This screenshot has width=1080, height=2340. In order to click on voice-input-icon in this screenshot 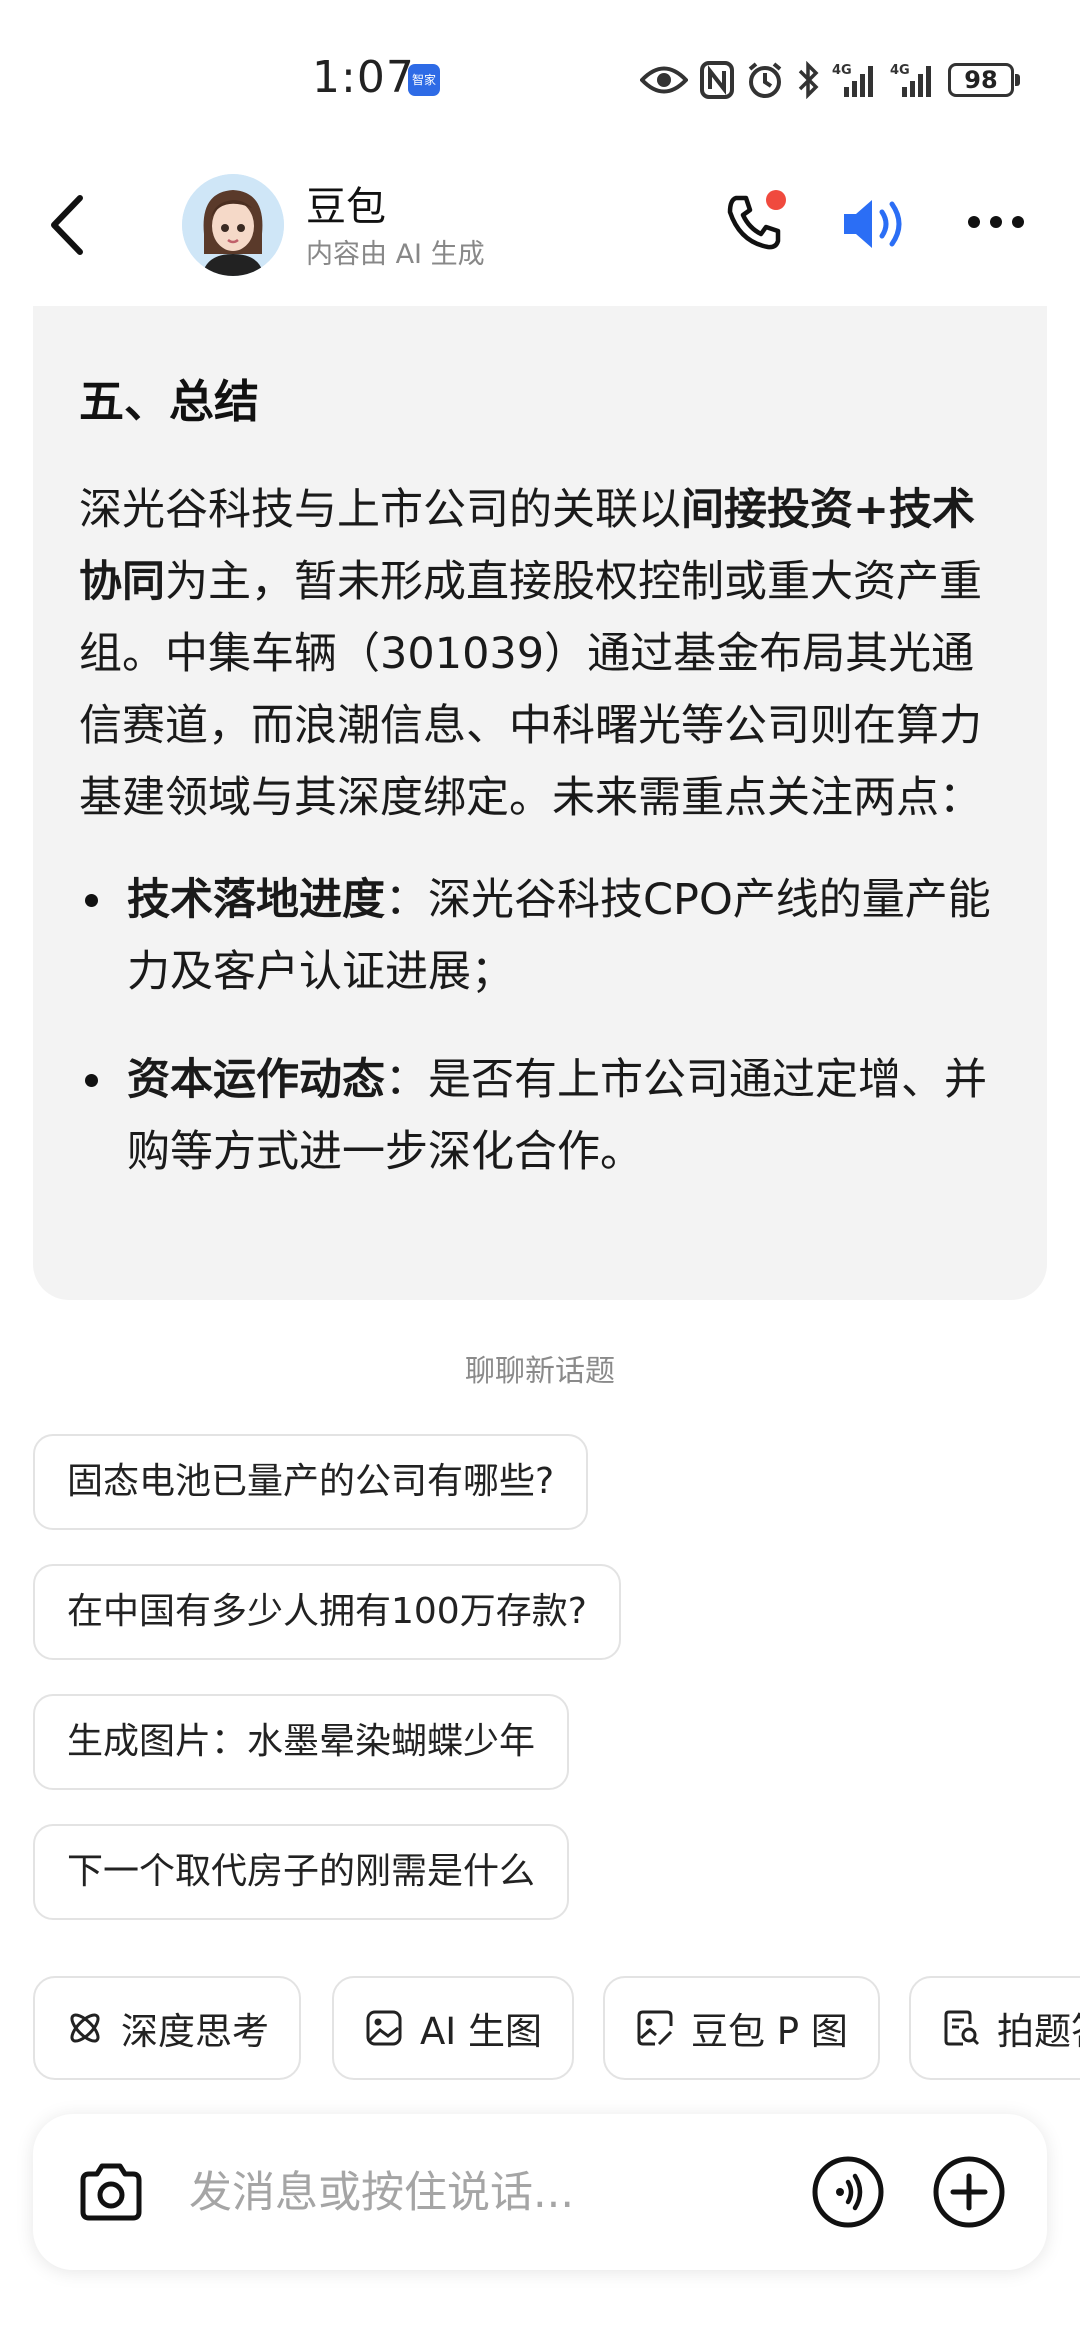, I will do `click(848, 2192)`.